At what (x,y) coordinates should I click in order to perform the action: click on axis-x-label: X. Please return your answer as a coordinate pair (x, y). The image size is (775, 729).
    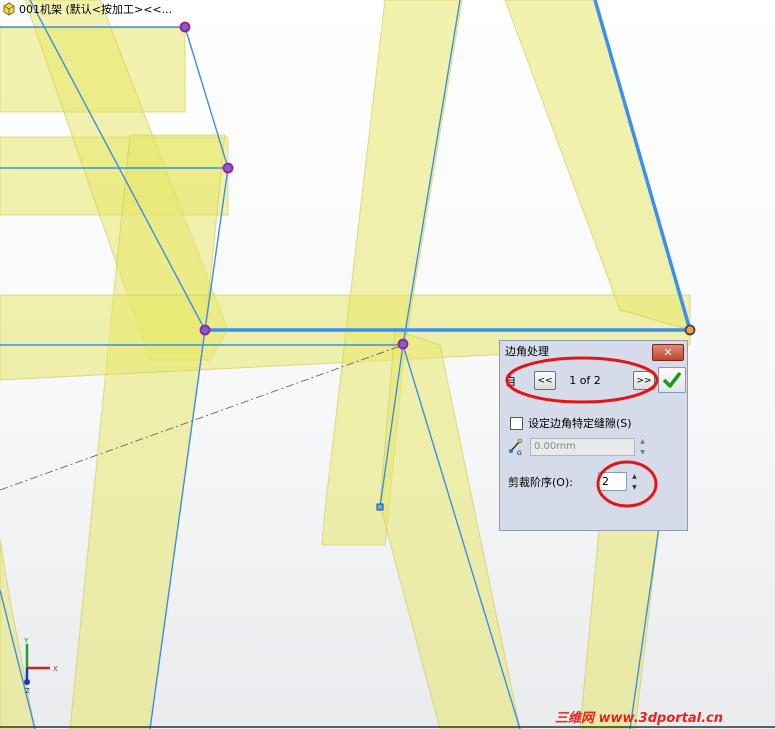
    Looking at the image, I should click on (55, 669).